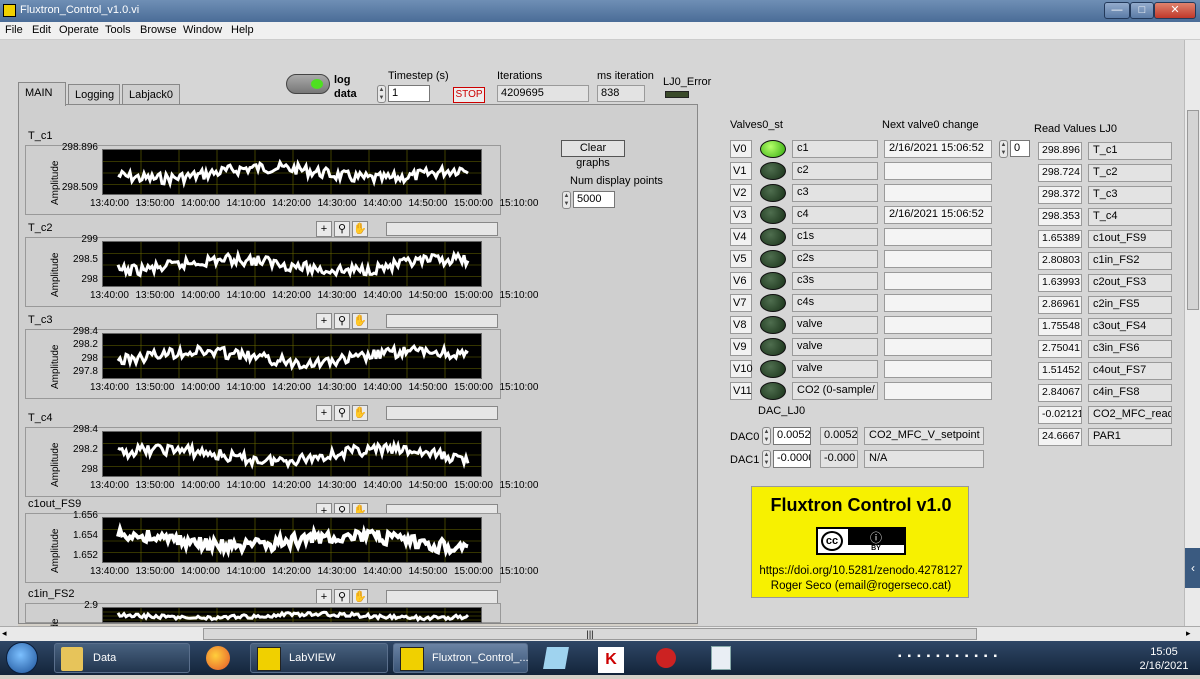  I want to click on lj0-error-led, so click(677, 94).